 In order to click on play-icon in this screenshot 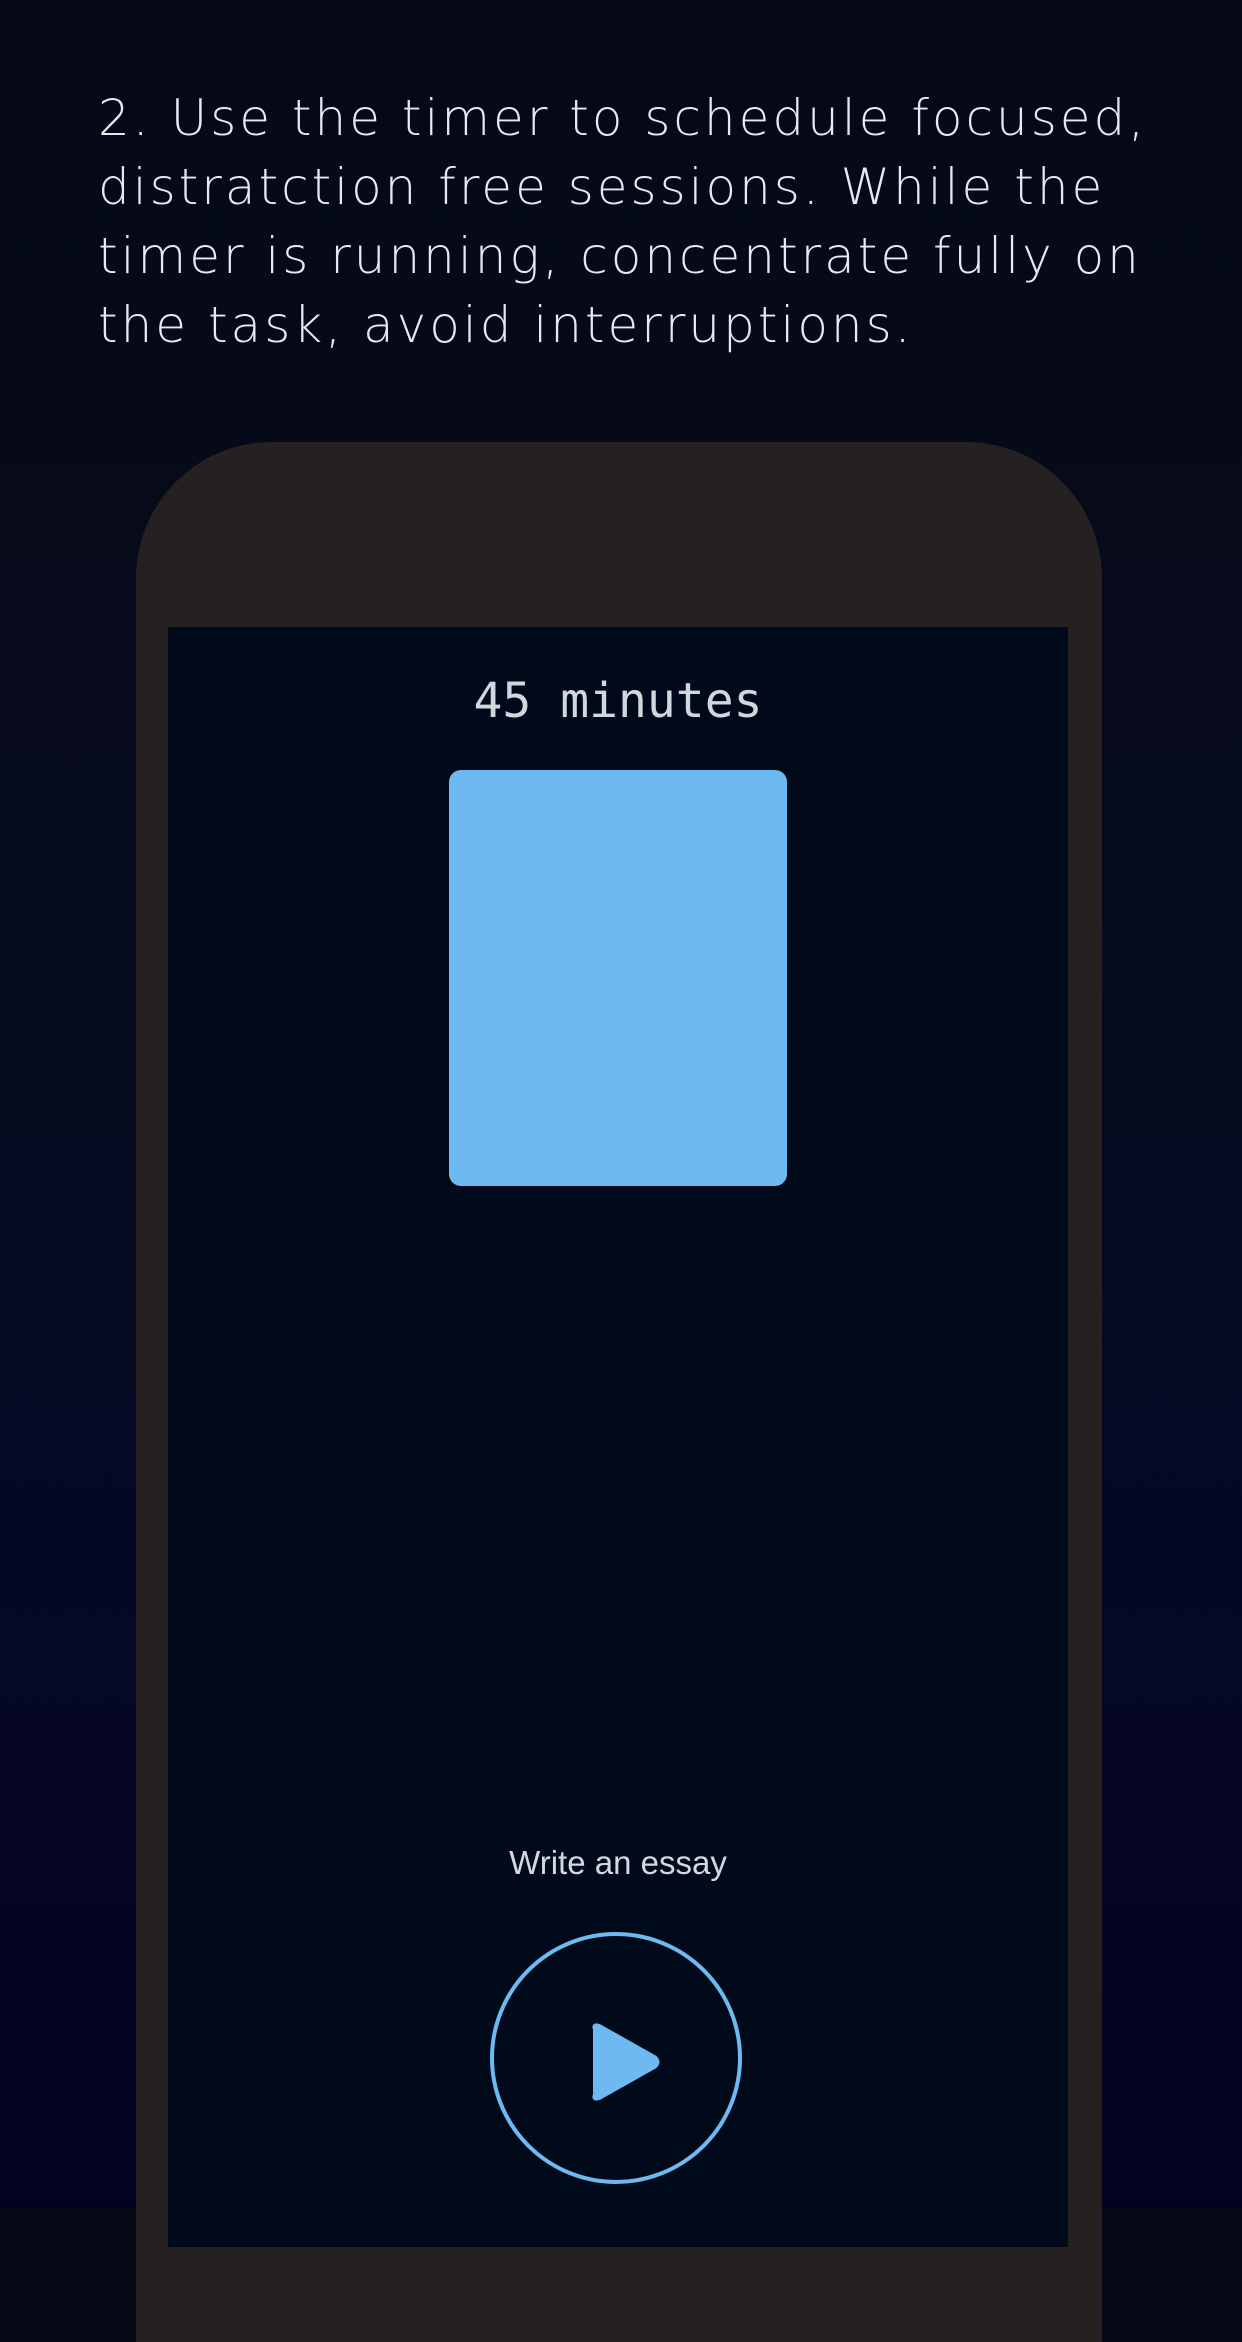, I will do `click(626, 2062)`.